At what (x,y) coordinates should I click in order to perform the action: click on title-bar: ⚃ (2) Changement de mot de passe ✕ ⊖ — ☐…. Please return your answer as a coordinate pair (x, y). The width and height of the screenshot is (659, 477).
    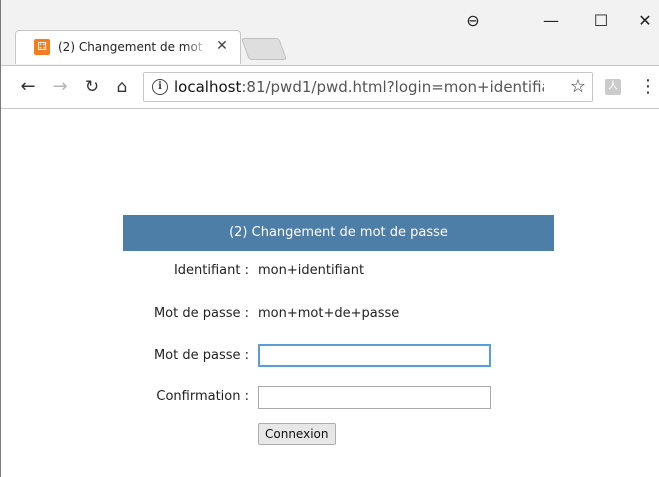
    Looking at the image, I should click on (330, 33).